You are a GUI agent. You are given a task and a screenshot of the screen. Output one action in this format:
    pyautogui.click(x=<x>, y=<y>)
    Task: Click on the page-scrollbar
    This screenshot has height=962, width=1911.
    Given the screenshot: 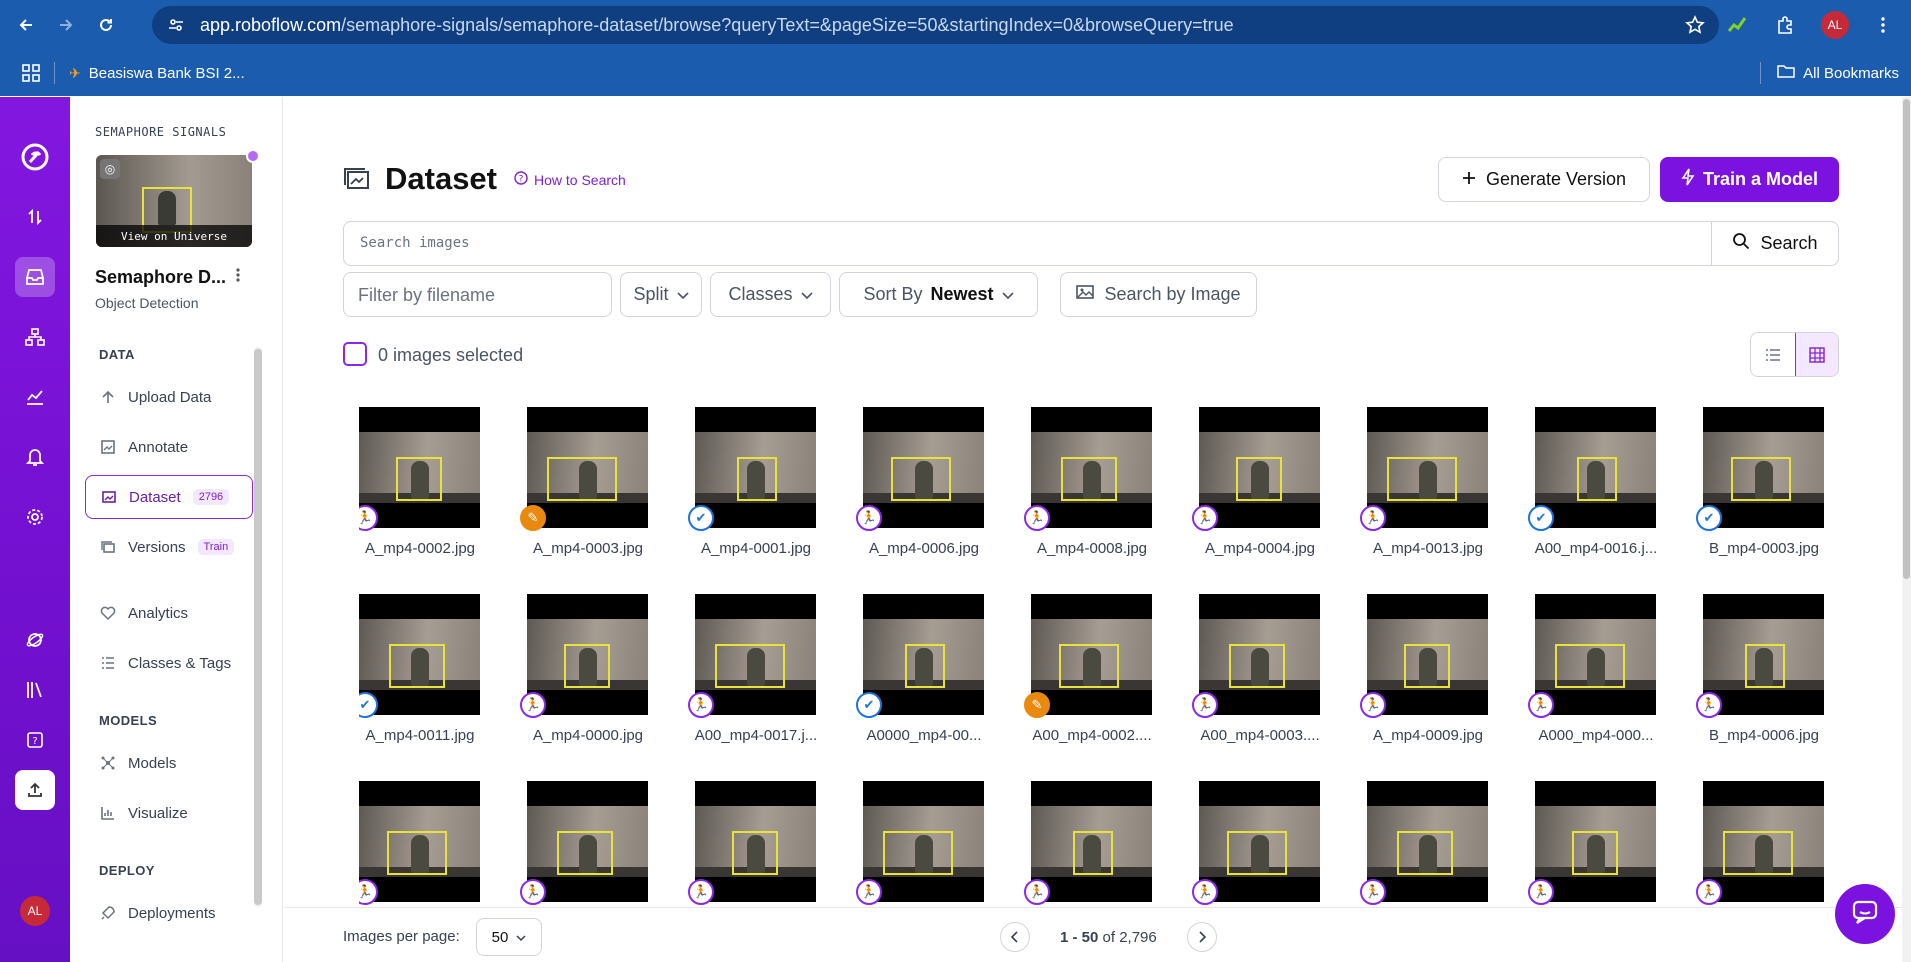 What is the action you would take?
    pyautogui.click(x=1906, y=529)
    